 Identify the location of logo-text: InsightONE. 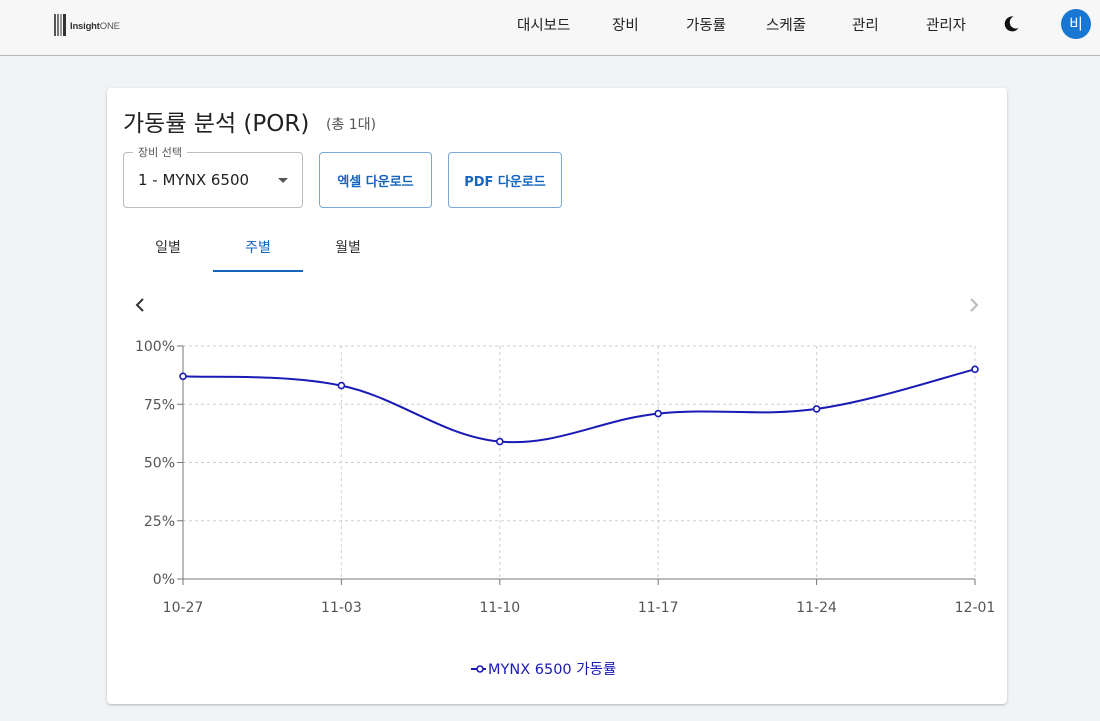
(95, 26).